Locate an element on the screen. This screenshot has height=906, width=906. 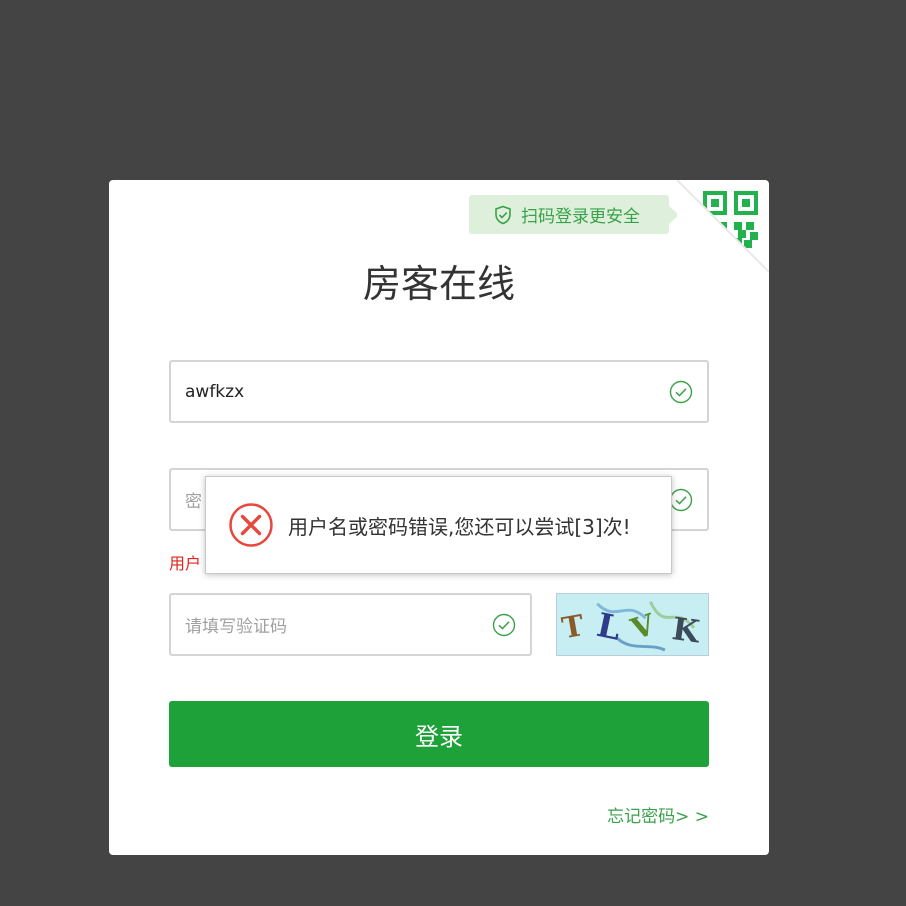
qr-login-tip: 扫码登录更安全 is located at coordinates (574, 214).